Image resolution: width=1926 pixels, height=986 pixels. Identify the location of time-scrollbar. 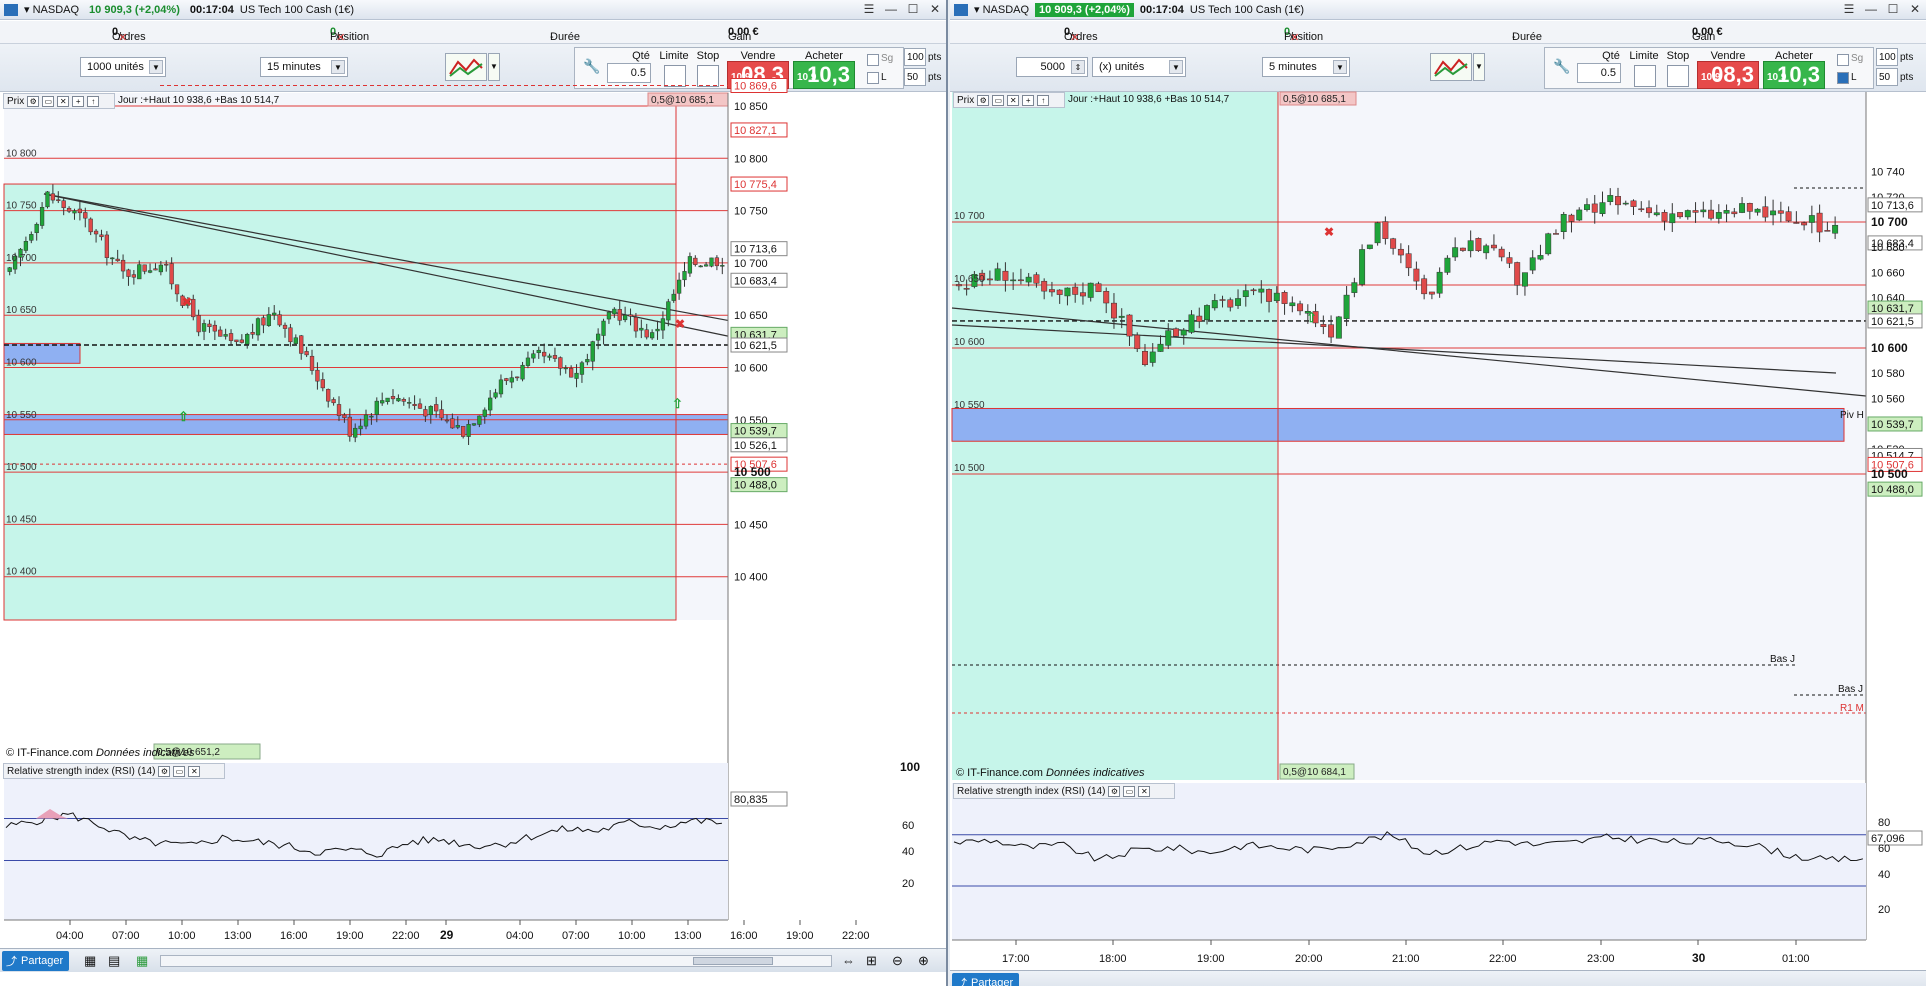
(496, 961).